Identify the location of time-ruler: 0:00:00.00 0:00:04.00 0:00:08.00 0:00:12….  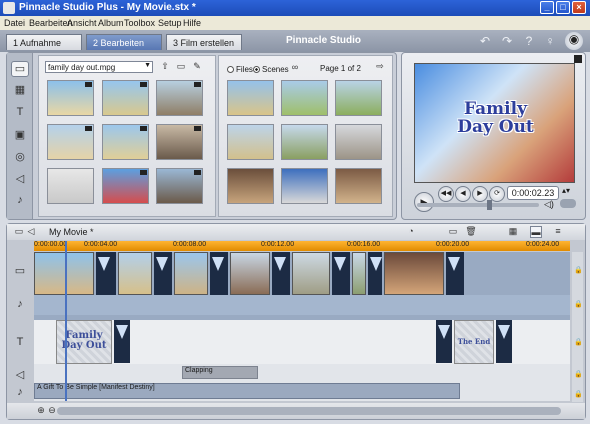
(302, 246).